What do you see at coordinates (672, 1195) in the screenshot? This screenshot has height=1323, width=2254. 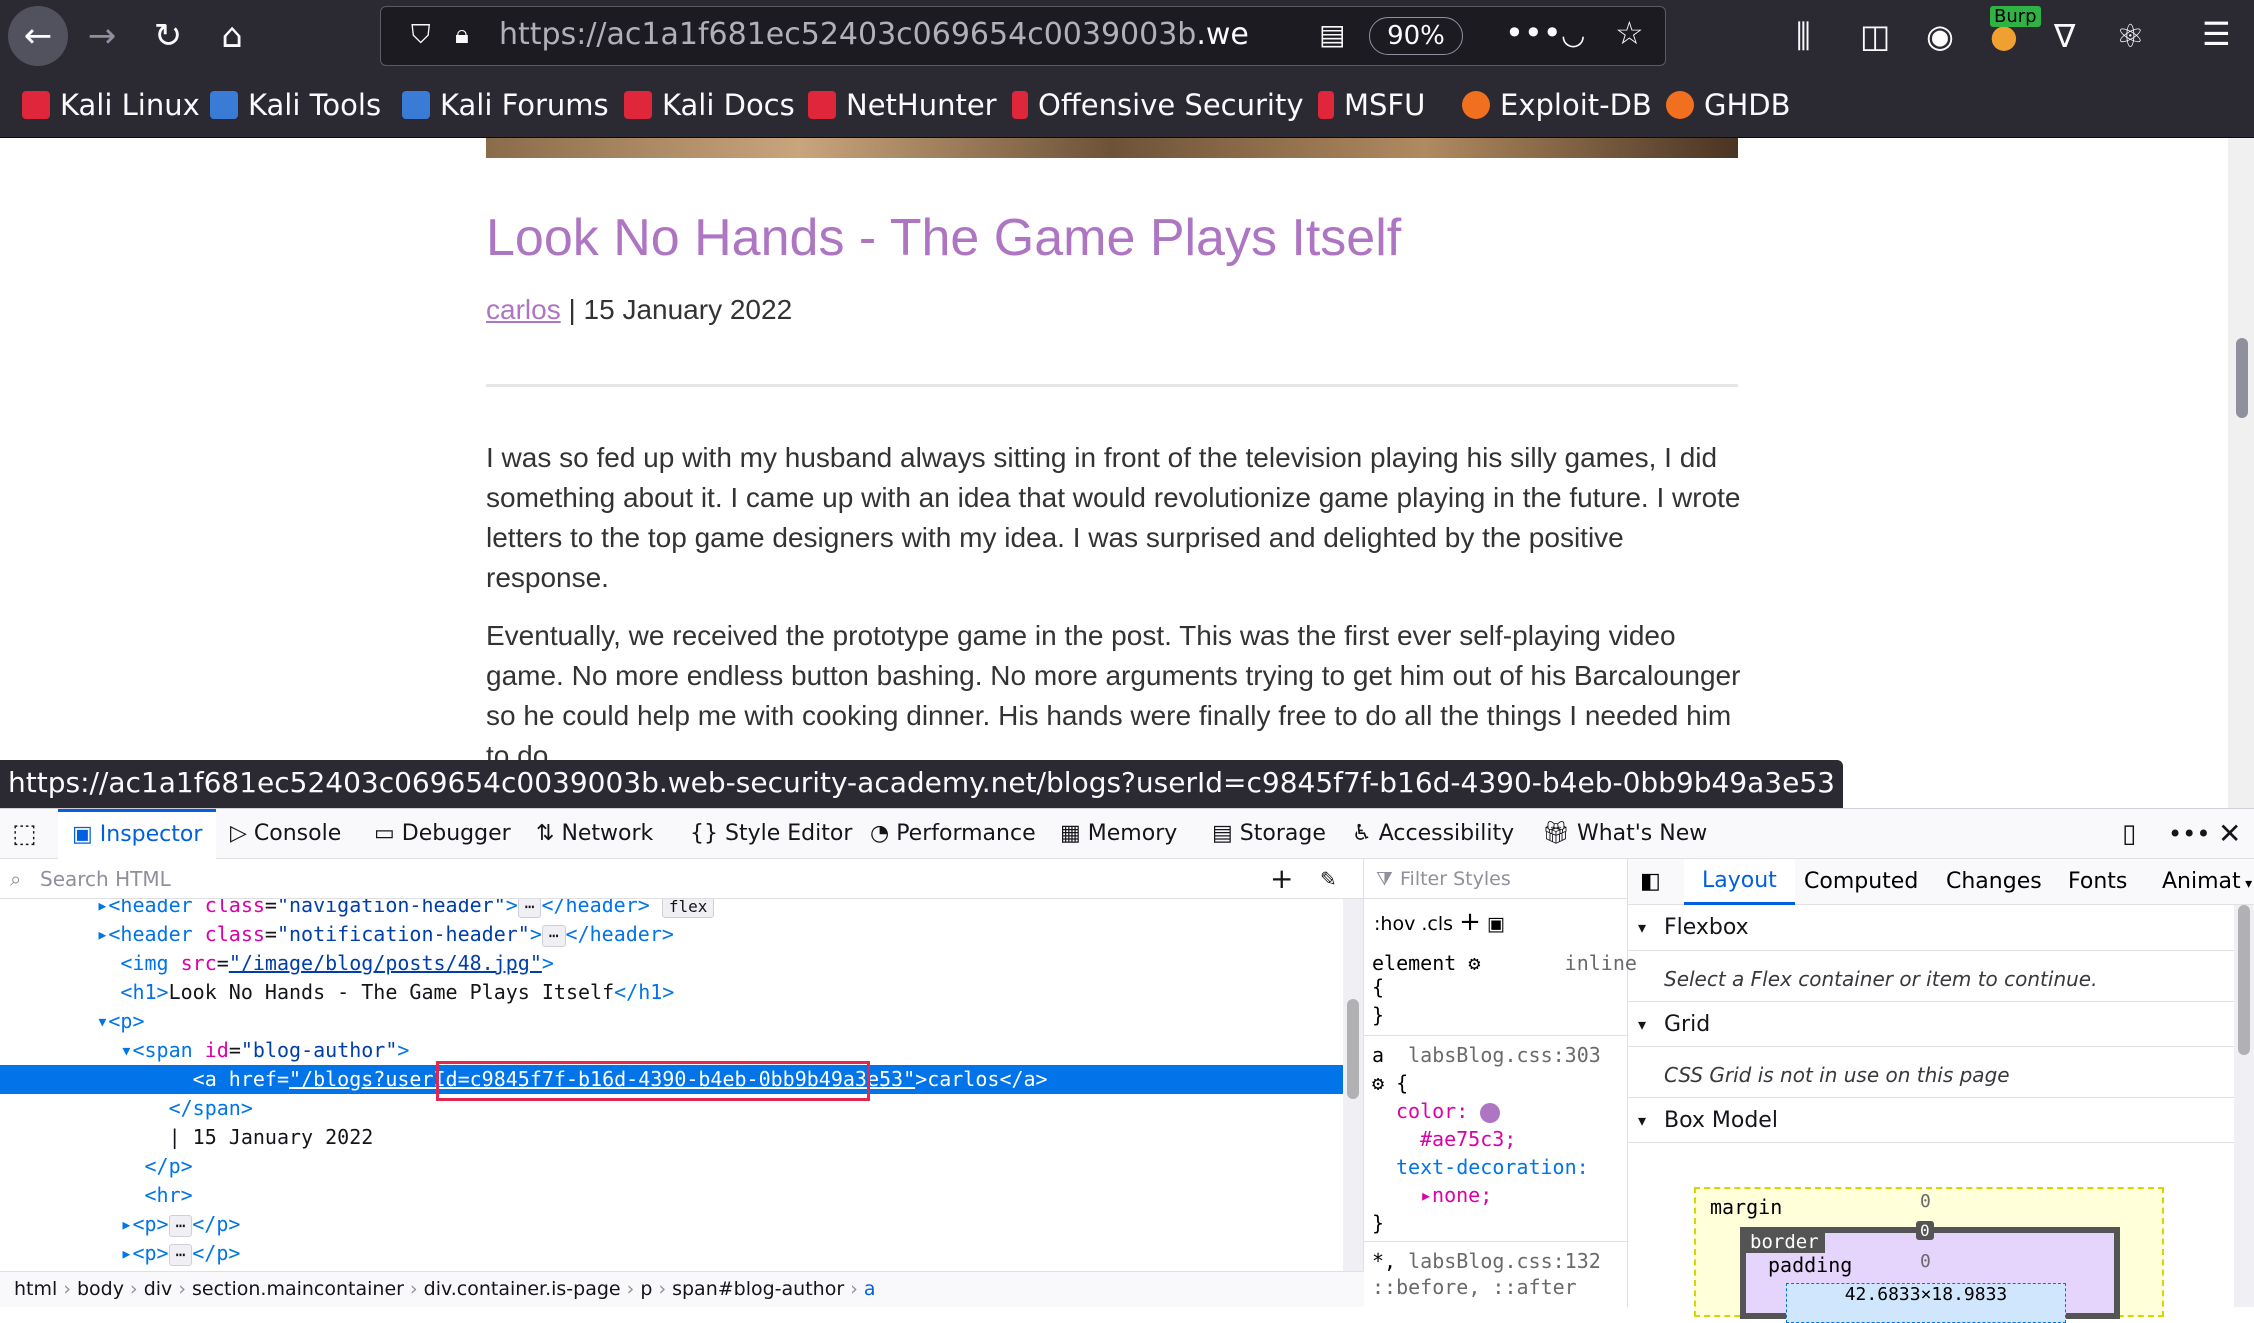 I see `markup-node-hr: <hr>` at bounding box center [672, 1195].